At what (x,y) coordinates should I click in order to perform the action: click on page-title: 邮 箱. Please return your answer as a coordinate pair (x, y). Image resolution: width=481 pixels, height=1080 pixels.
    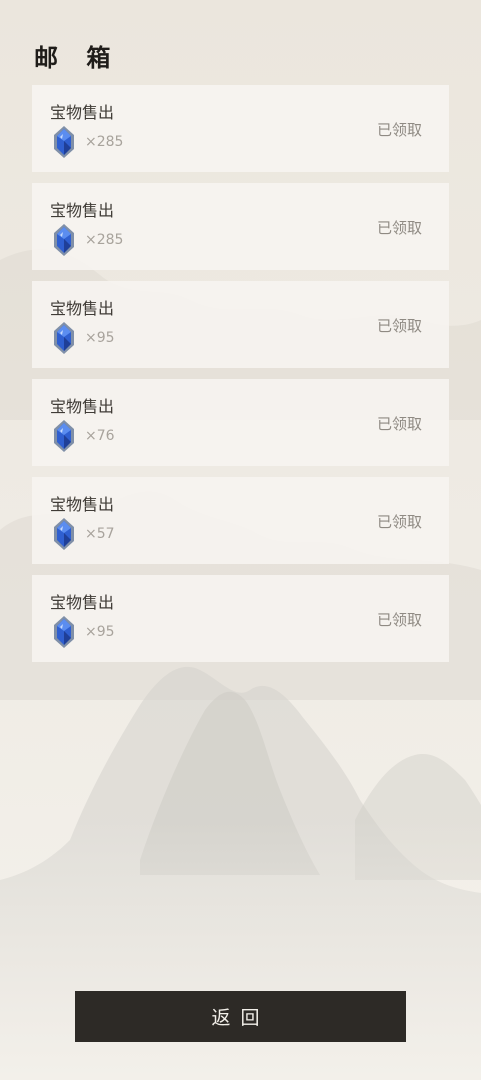
    Looking at the image, I should click on (77, 57).